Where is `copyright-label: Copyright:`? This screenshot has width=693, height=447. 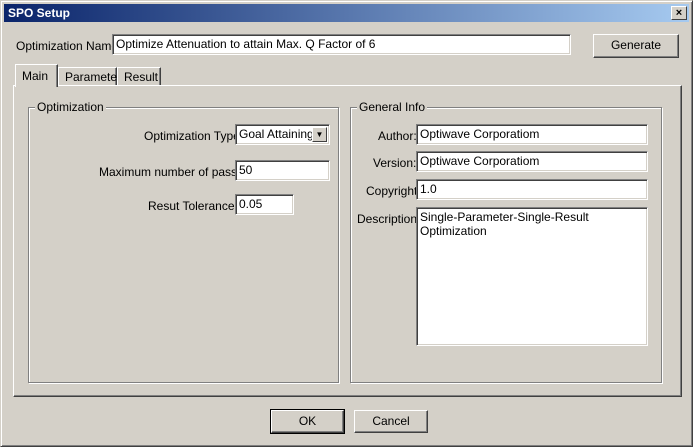
copyright-label: Copyright: is located at coordinates (393, 191).